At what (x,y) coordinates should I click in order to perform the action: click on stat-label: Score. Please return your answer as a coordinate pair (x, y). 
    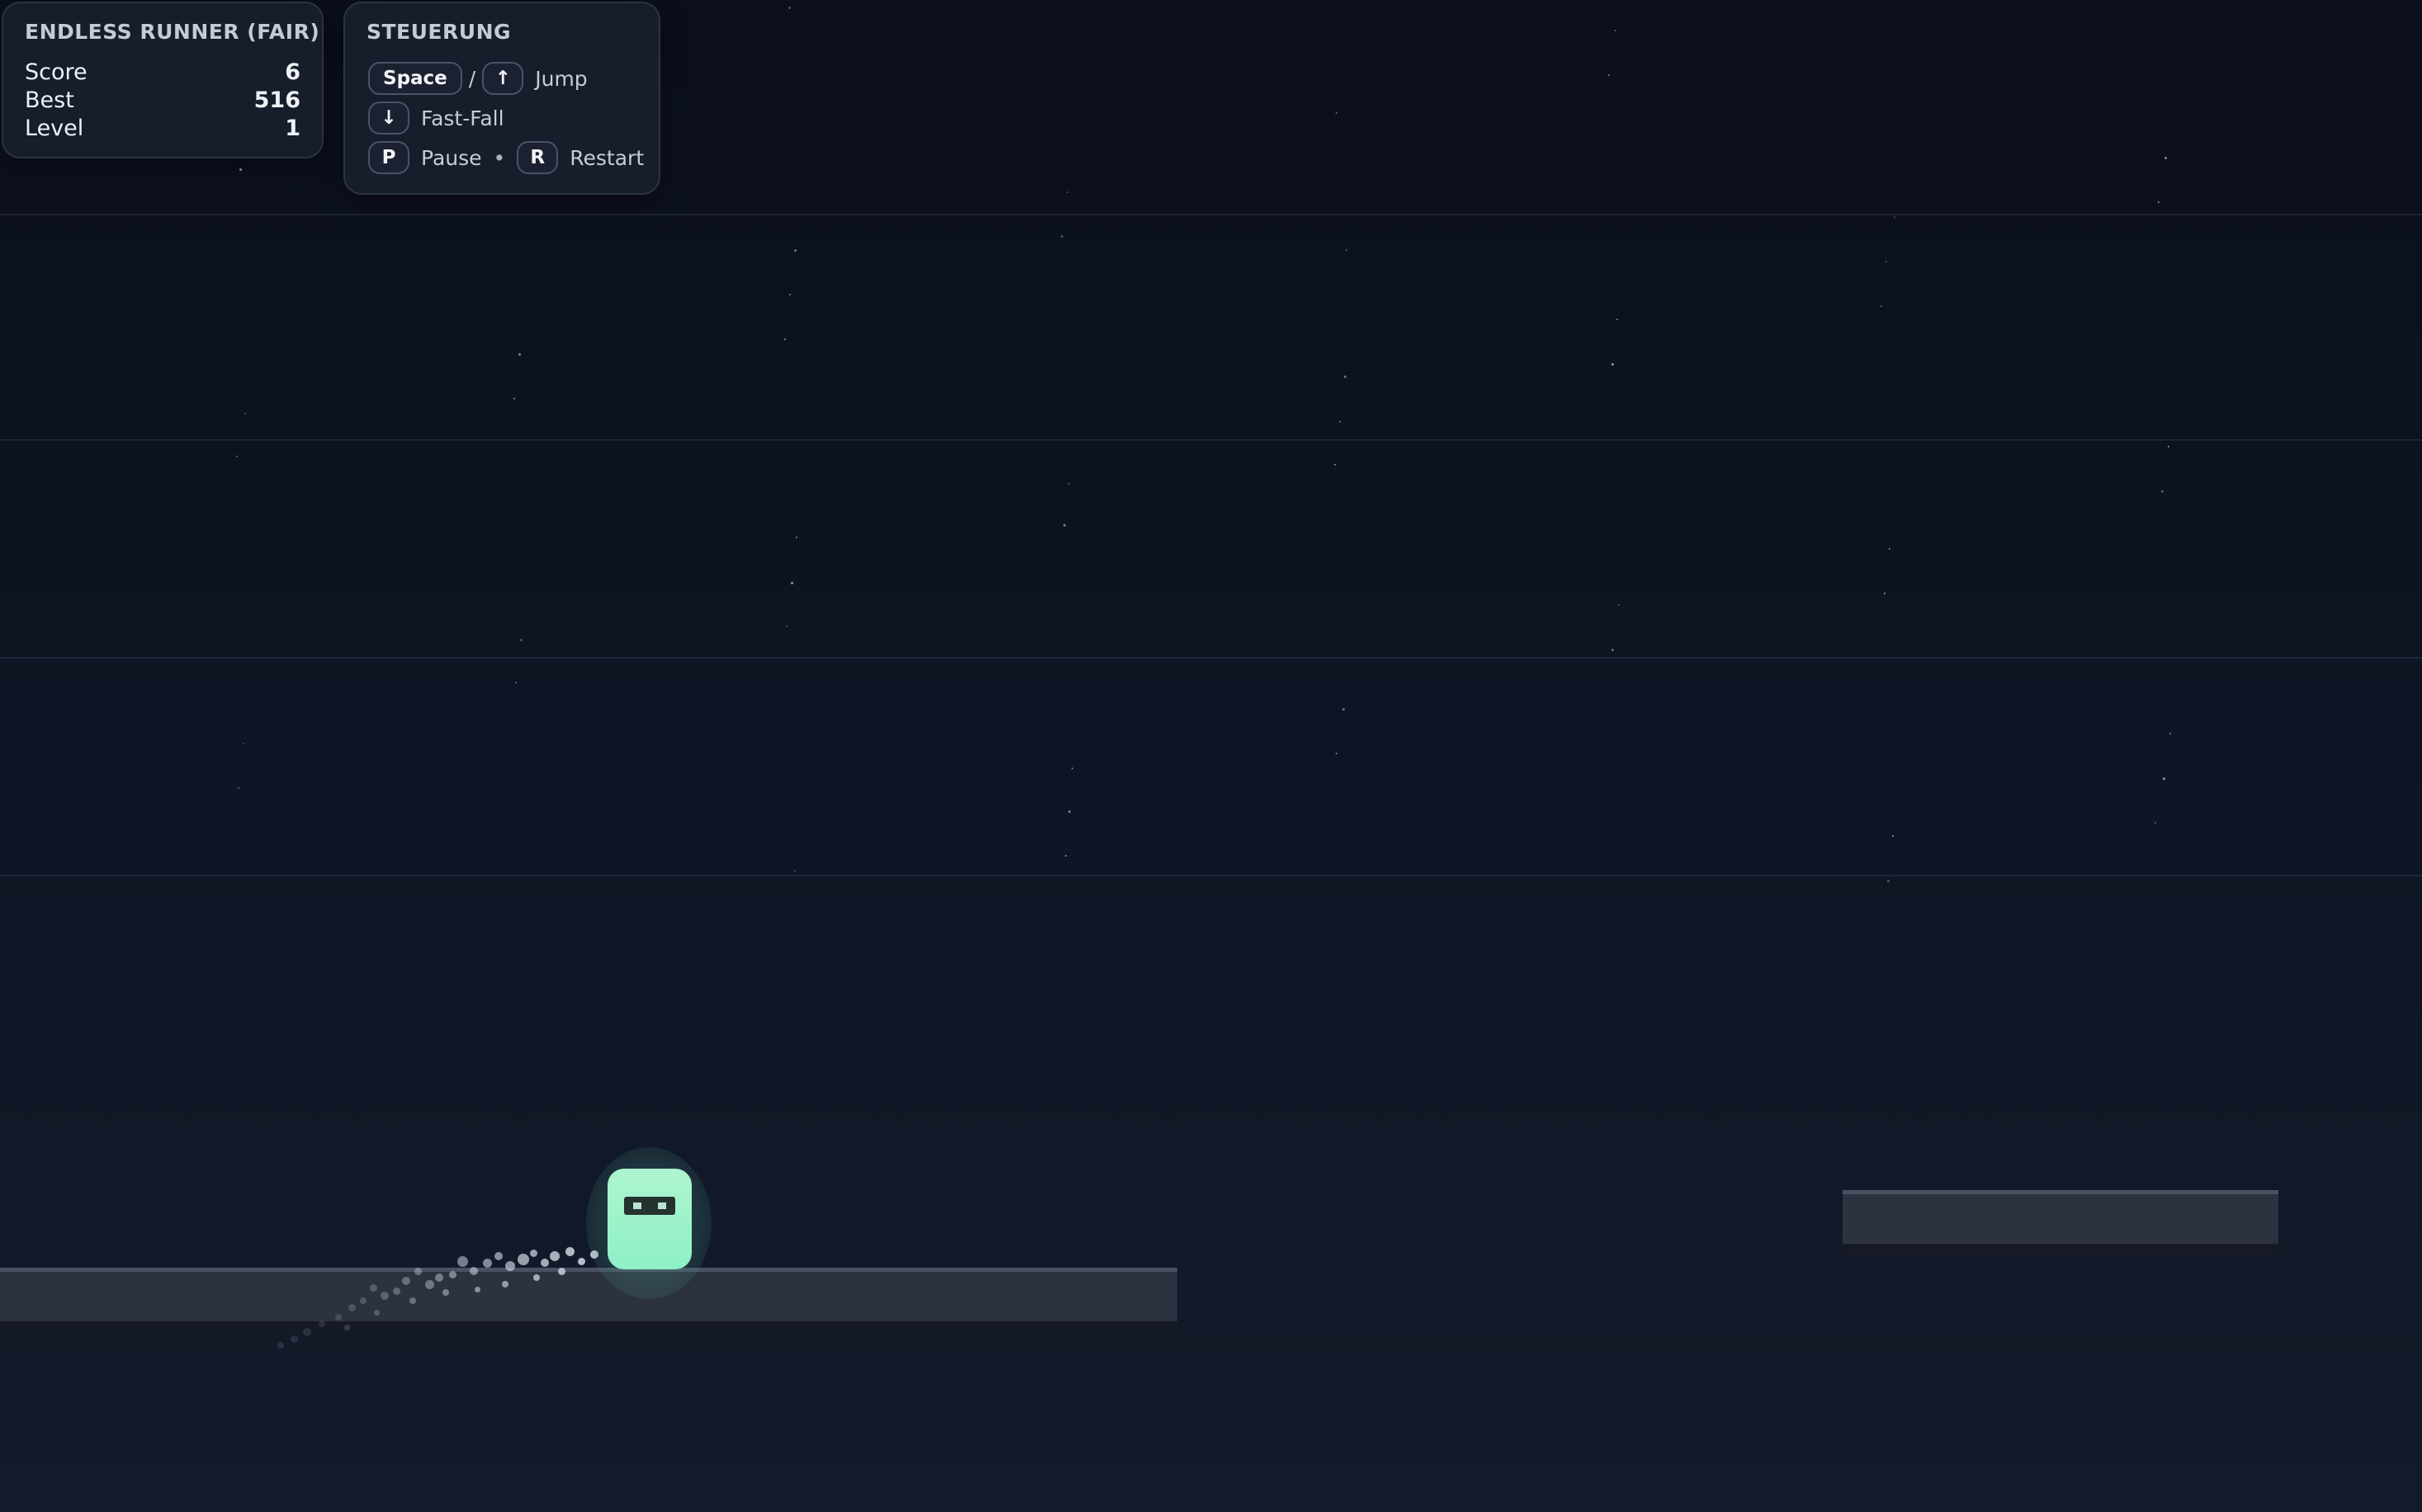
    Looking at the image, I should click on (56, 72).